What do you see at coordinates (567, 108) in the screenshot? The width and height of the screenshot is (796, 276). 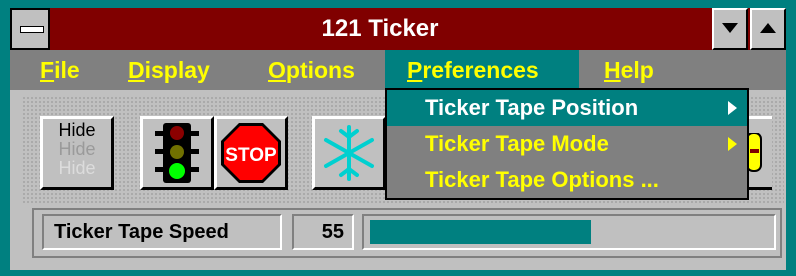 I see `menu-item-ticker-tape-position: Ticker Tape Position` at bounding box center [567, 108].